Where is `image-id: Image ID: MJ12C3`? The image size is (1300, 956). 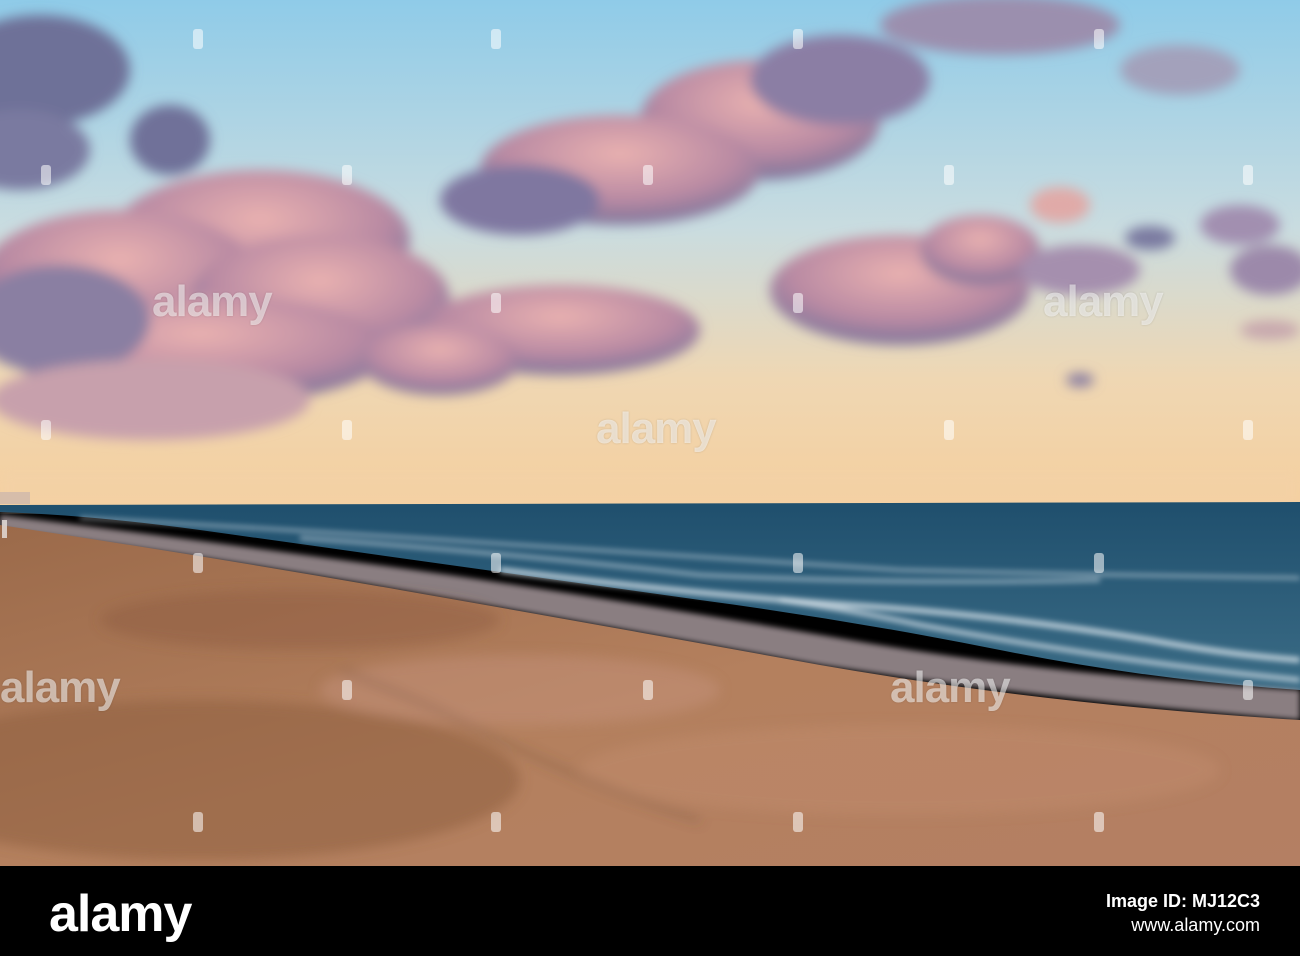 image-id: Image ID: MJ12C3 is located at coordinates (1182, 901).